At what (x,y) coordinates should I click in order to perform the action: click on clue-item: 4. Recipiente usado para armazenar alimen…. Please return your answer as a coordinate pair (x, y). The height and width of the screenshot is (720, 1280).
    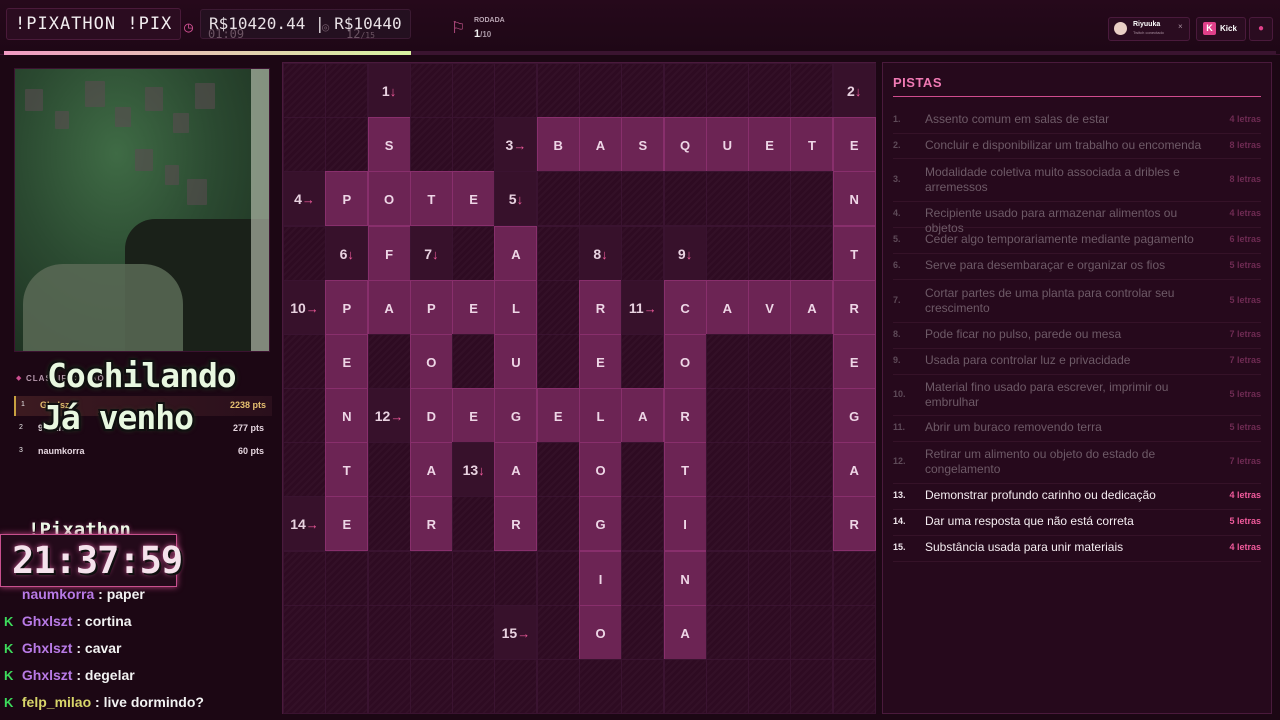
    Looking at the image, I should click on (1077, 218).